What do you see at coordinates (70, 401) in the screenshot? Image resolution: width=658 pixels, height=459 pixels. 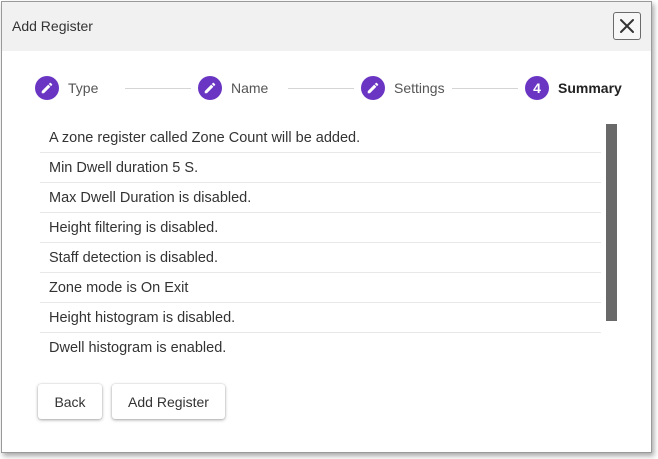 I see `back-button: Back` at bounding box center [70, 401].